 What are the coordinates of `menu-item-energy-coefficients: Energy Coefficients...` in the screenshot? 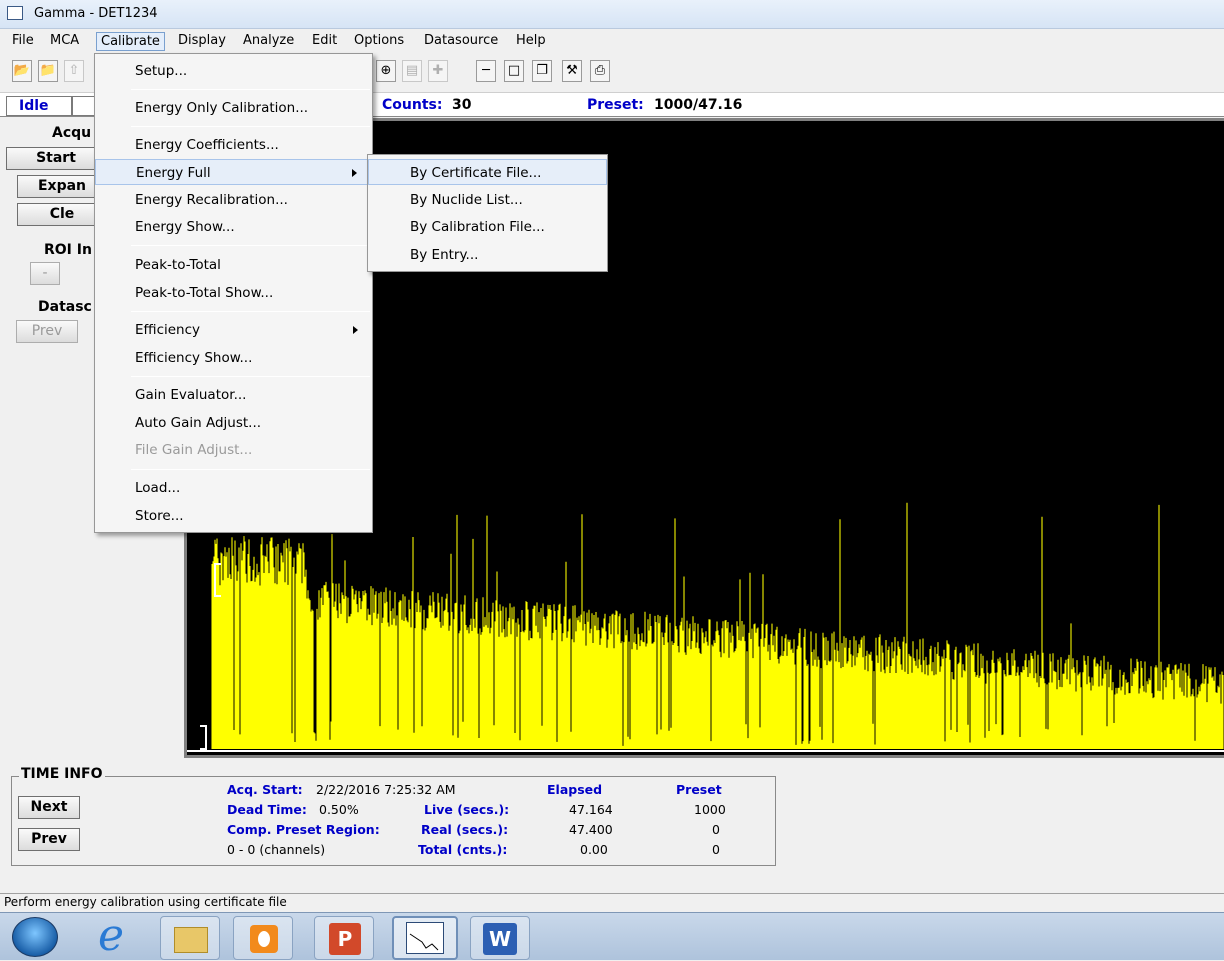 It's located at (233, 145).